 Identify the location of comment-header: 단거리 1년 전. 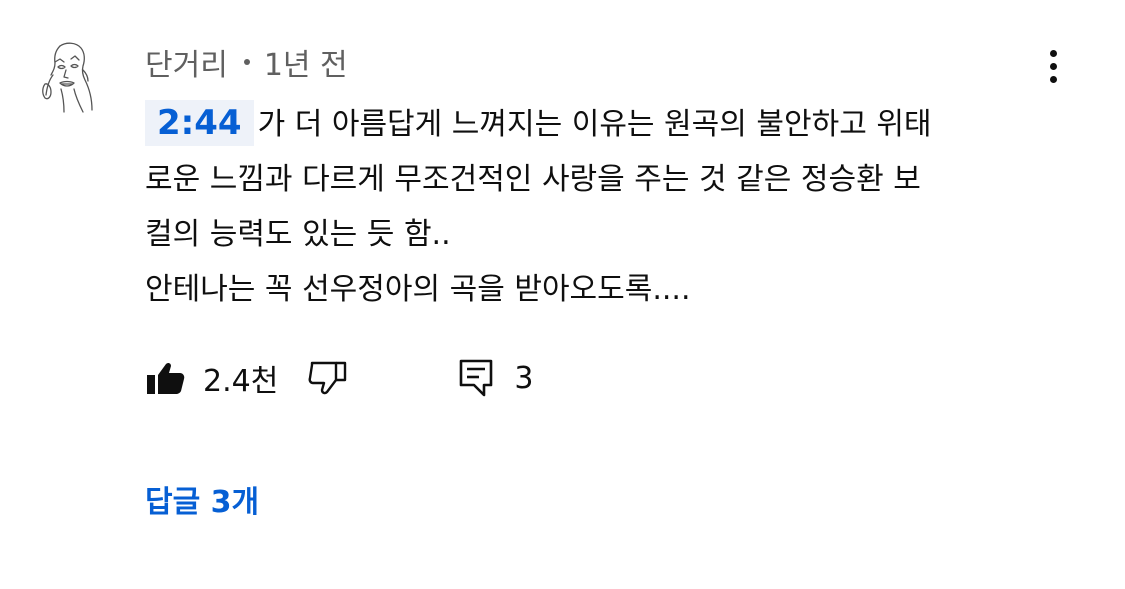
(246, 62).